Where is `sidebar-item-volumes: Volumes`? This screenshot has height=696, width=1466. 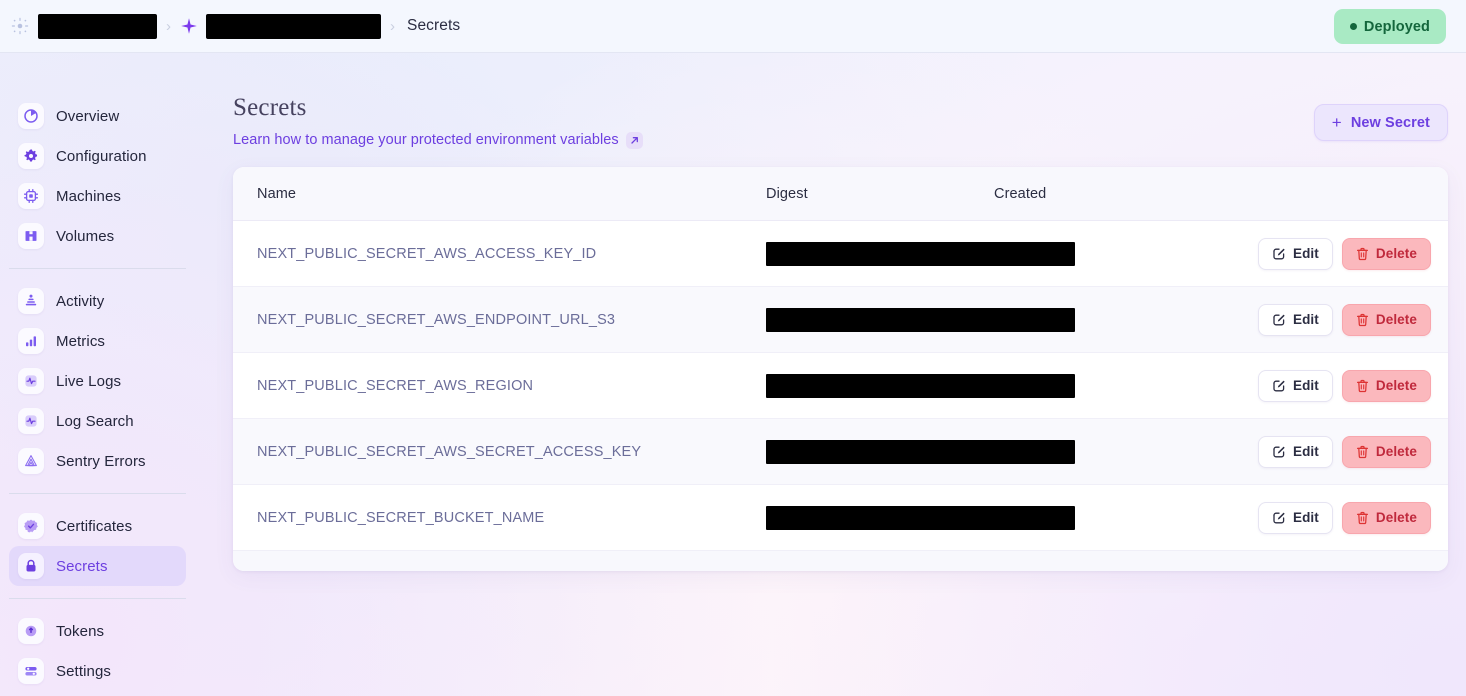
sidebar-item-volumes: Volumes is located at coordinates (97, 236).